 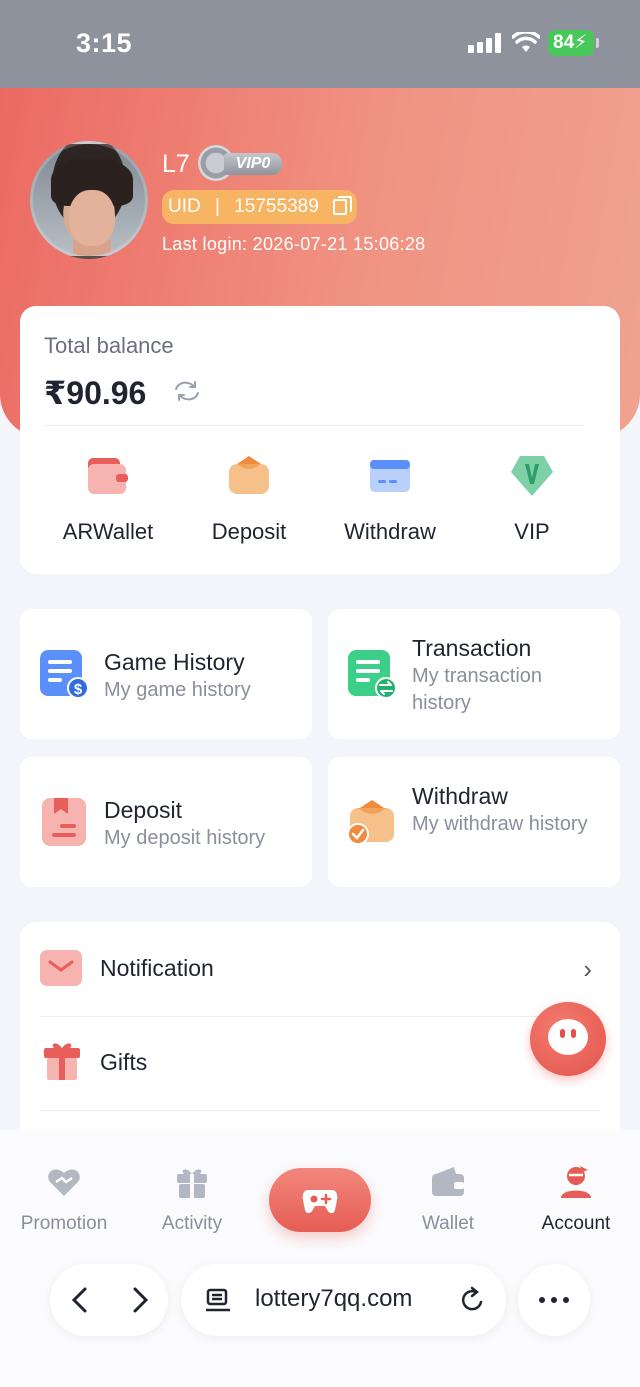 What do you see at coordinates (64, 1199) in the screenshot?
I see `tab-promotion: Promotion` at bounding box center [64, 1199].